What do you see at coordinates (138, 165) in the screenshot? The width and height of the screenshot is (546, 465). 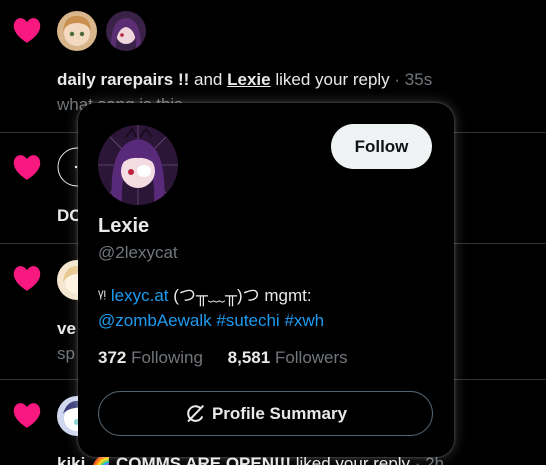 I see `profile-avatar` at bounding box center [138, 165].